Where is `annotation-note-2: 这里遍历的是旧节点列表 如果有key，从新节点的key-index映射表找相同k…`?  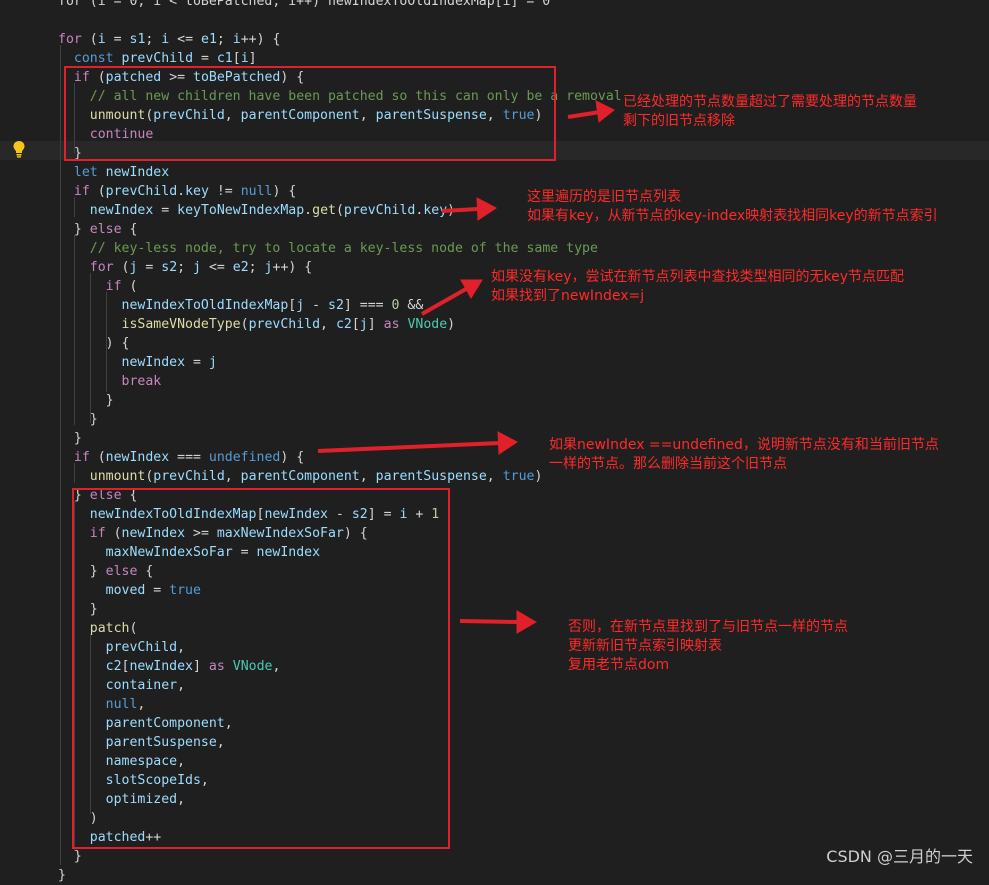
annotation-note-2: 这里遍历的是旧节点列表 如果有key，从新节点的key-index映射表找相同k… is located at coordinates (732, 206).